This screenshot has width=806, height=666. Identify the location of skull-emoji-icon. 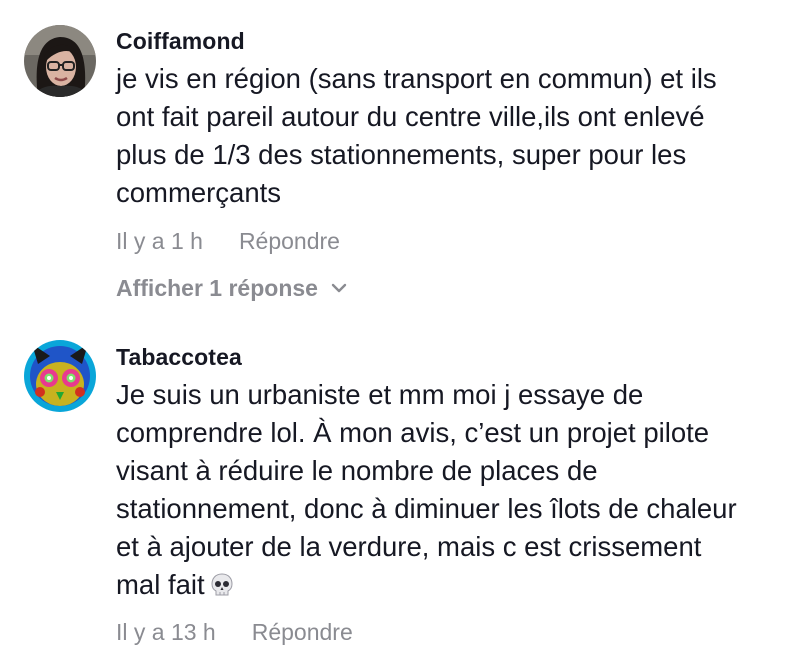
(222, 584).